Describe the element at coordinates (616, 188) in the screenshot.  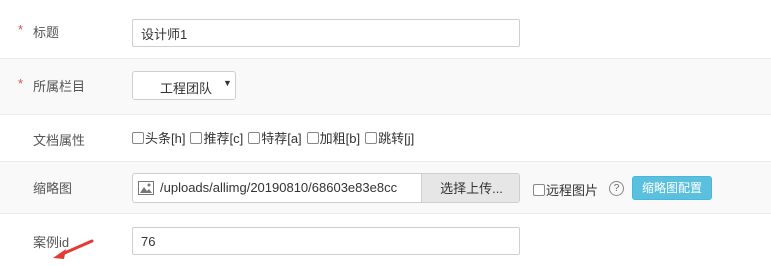
I see `help-icon: ?` at that location.